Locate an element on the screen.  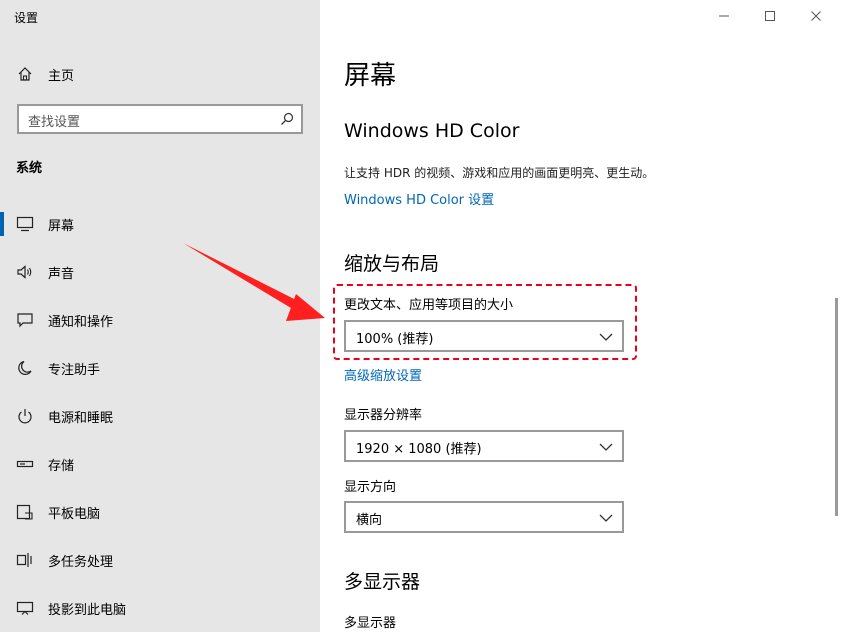
storage-icon is located at coordinates (25, 464).